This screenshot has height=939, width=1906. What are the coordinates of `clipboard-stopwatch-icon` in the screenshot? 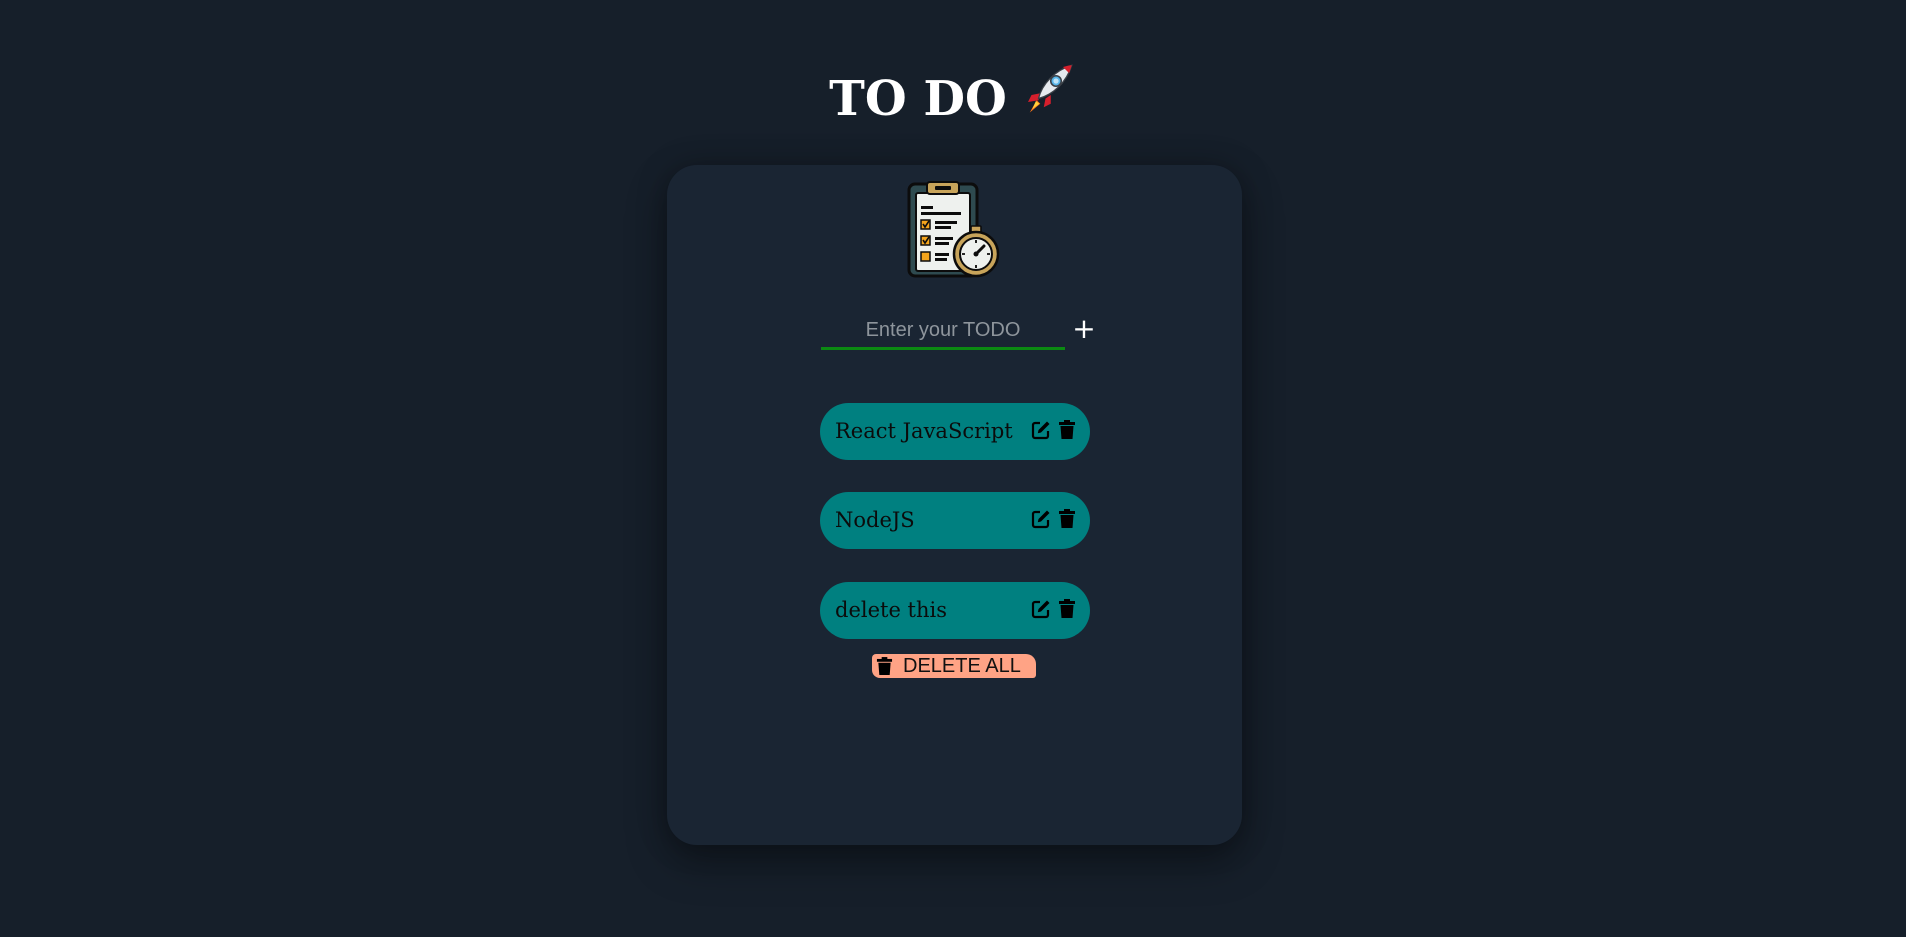 It's located at (955, 230).